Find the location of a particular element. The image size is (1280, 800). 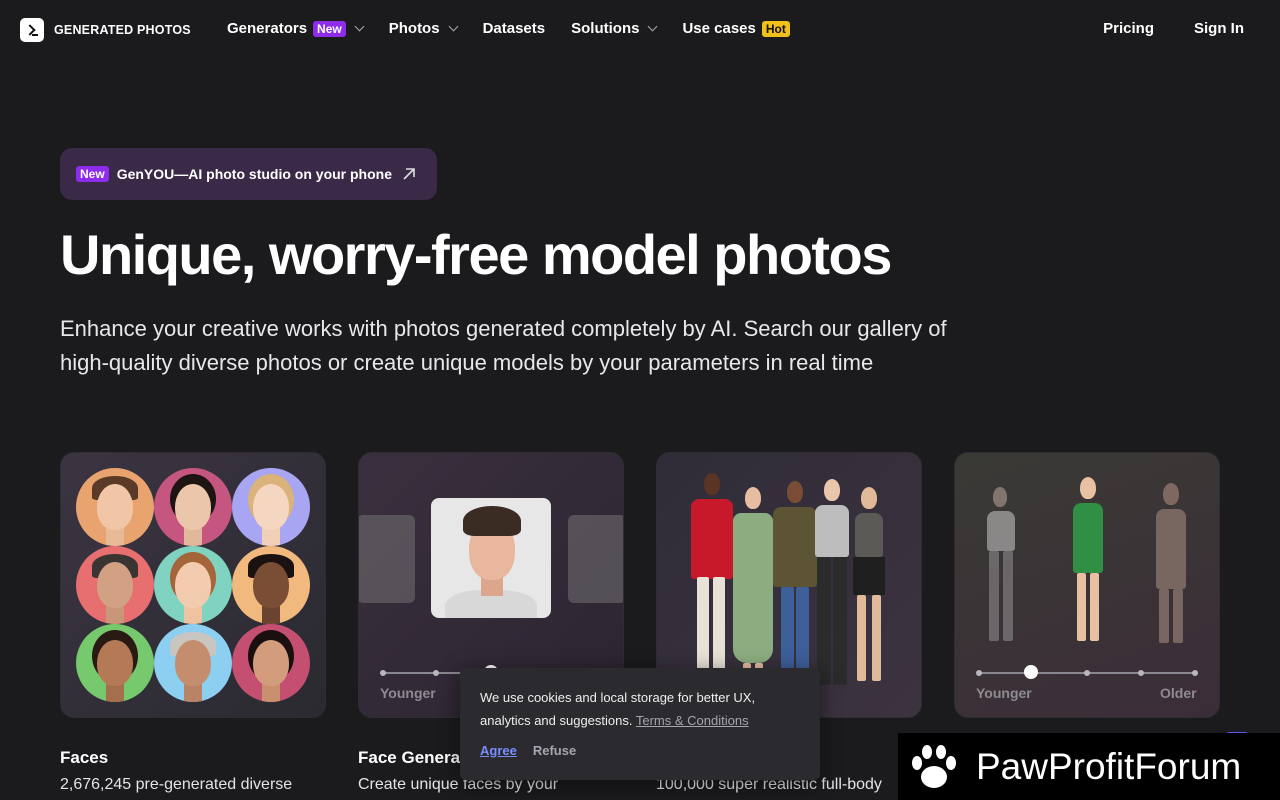

header-actions: Pricing Sign In is located at coordinates (1173, 28).